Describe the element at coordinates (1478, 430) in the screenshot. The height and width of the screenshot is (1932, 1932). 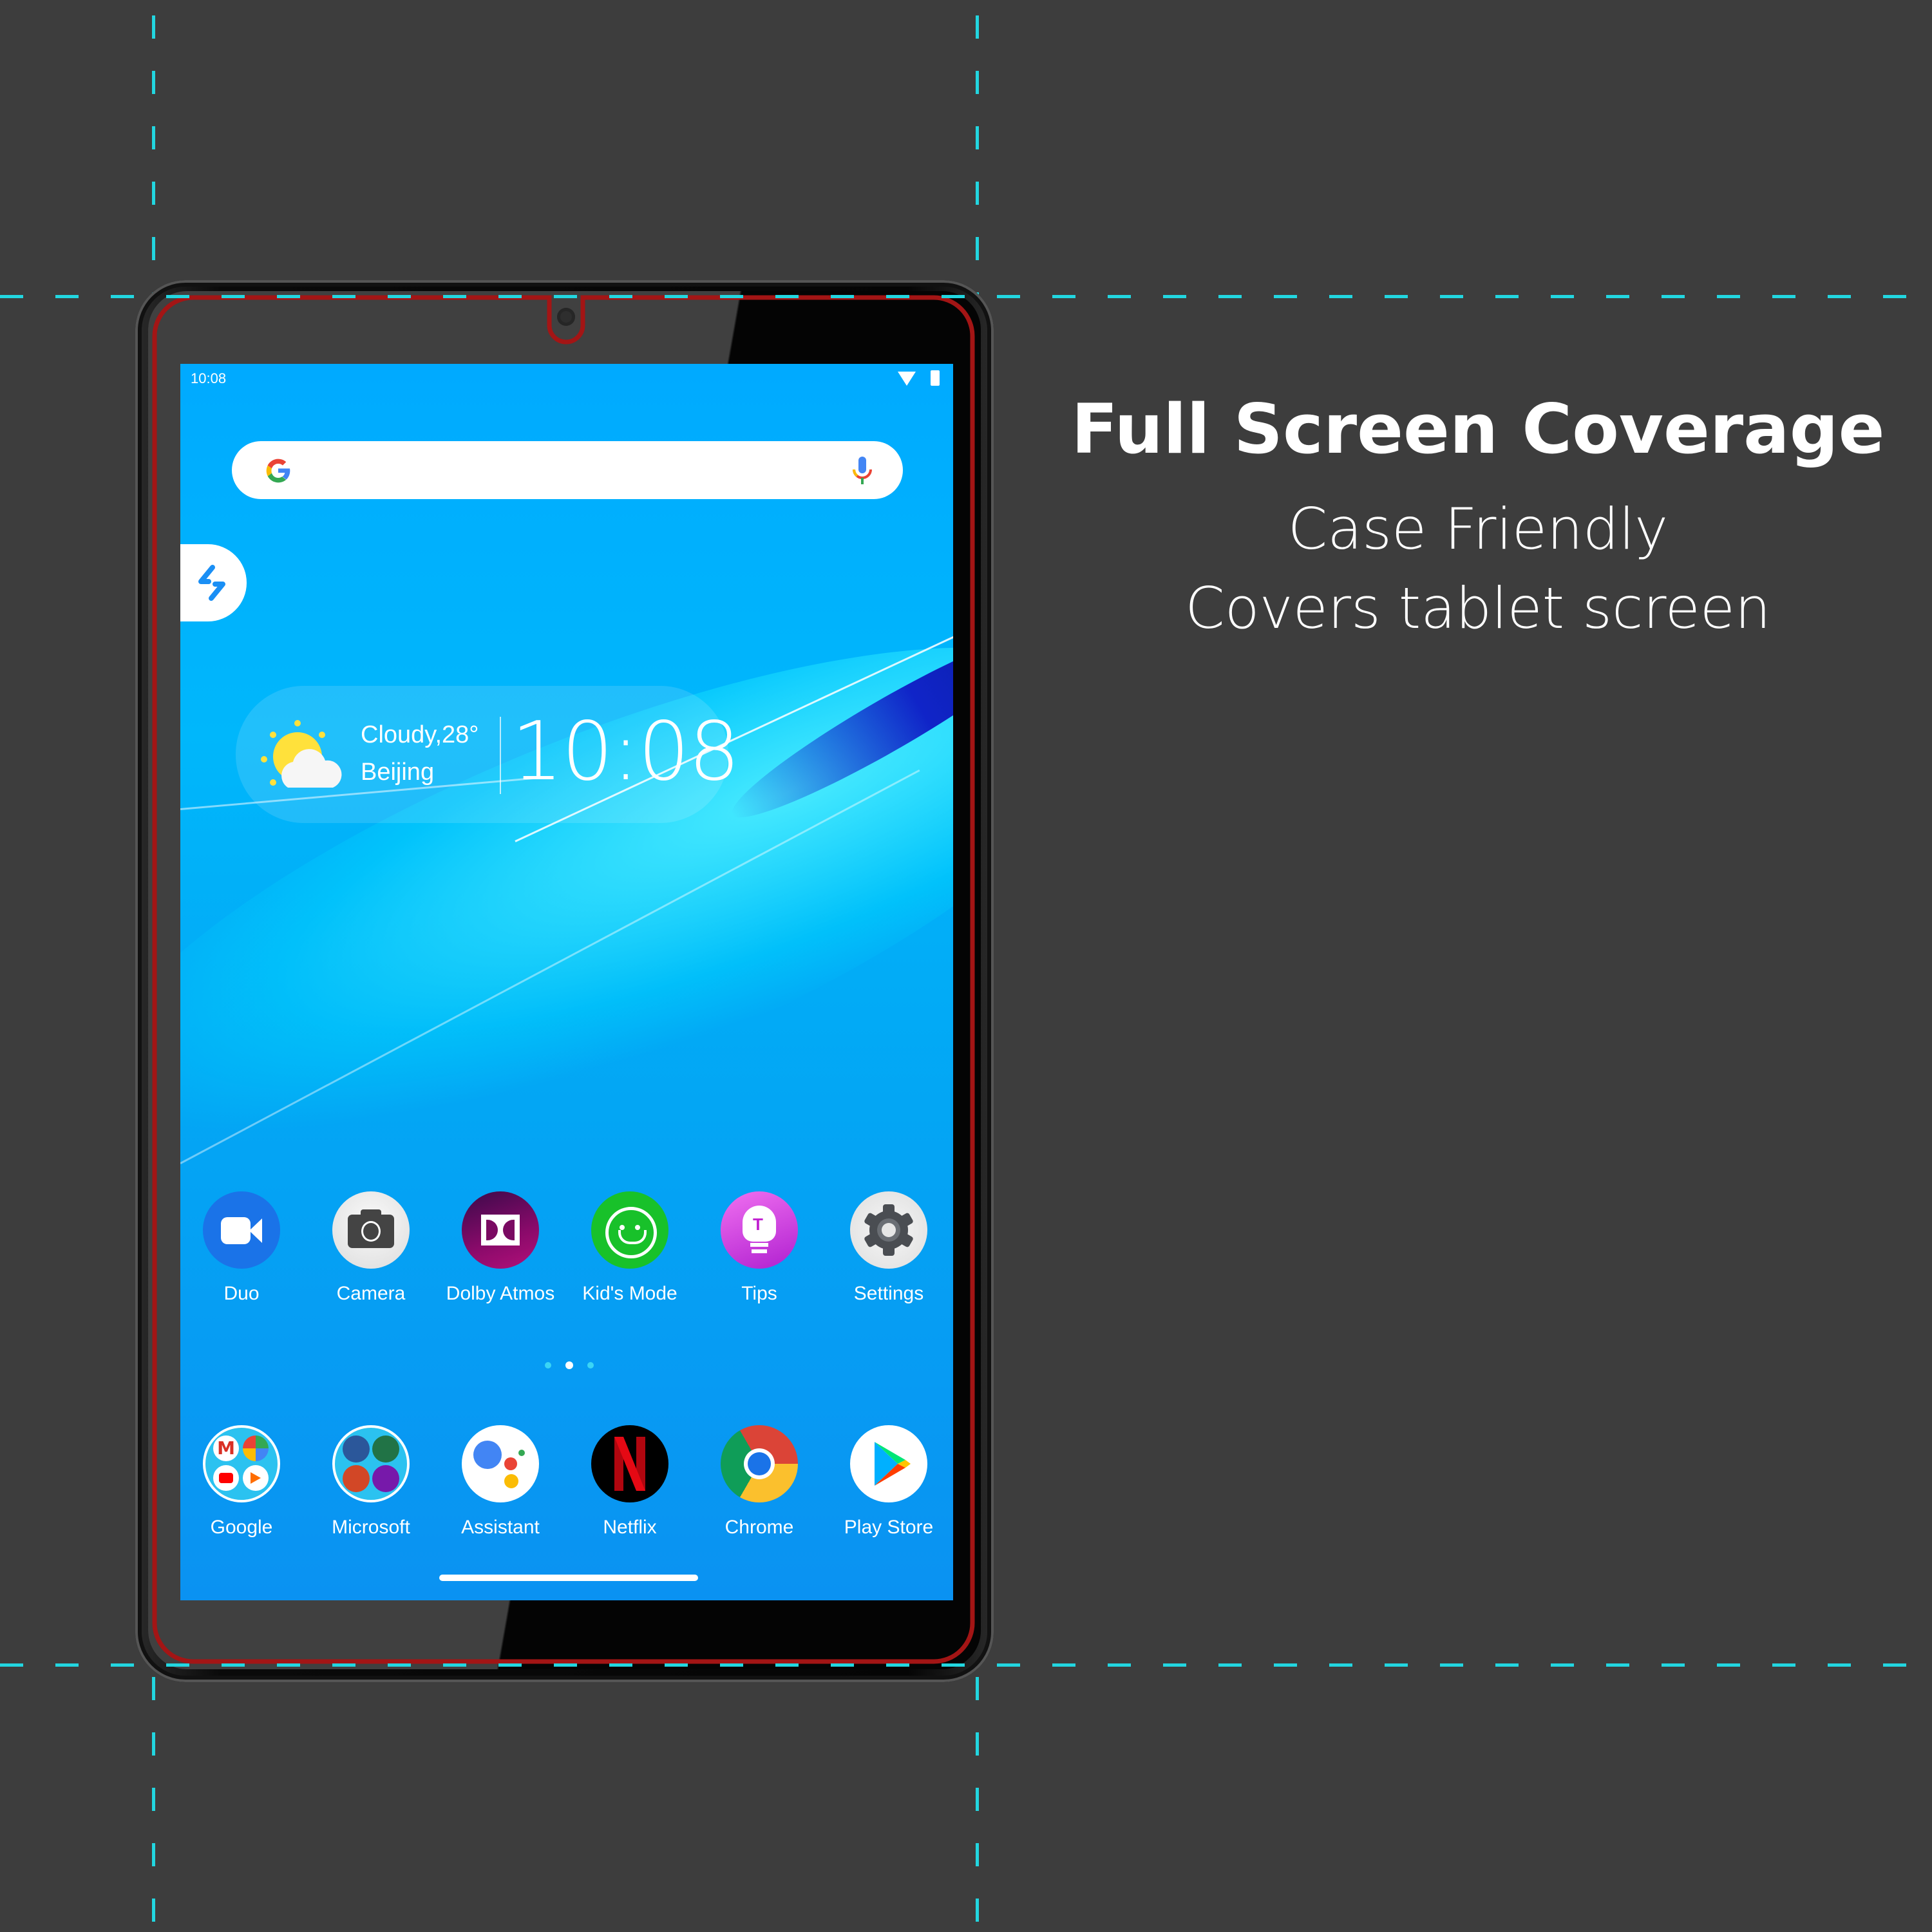
I see `headline-title: Full Screen Coverage` at that location.